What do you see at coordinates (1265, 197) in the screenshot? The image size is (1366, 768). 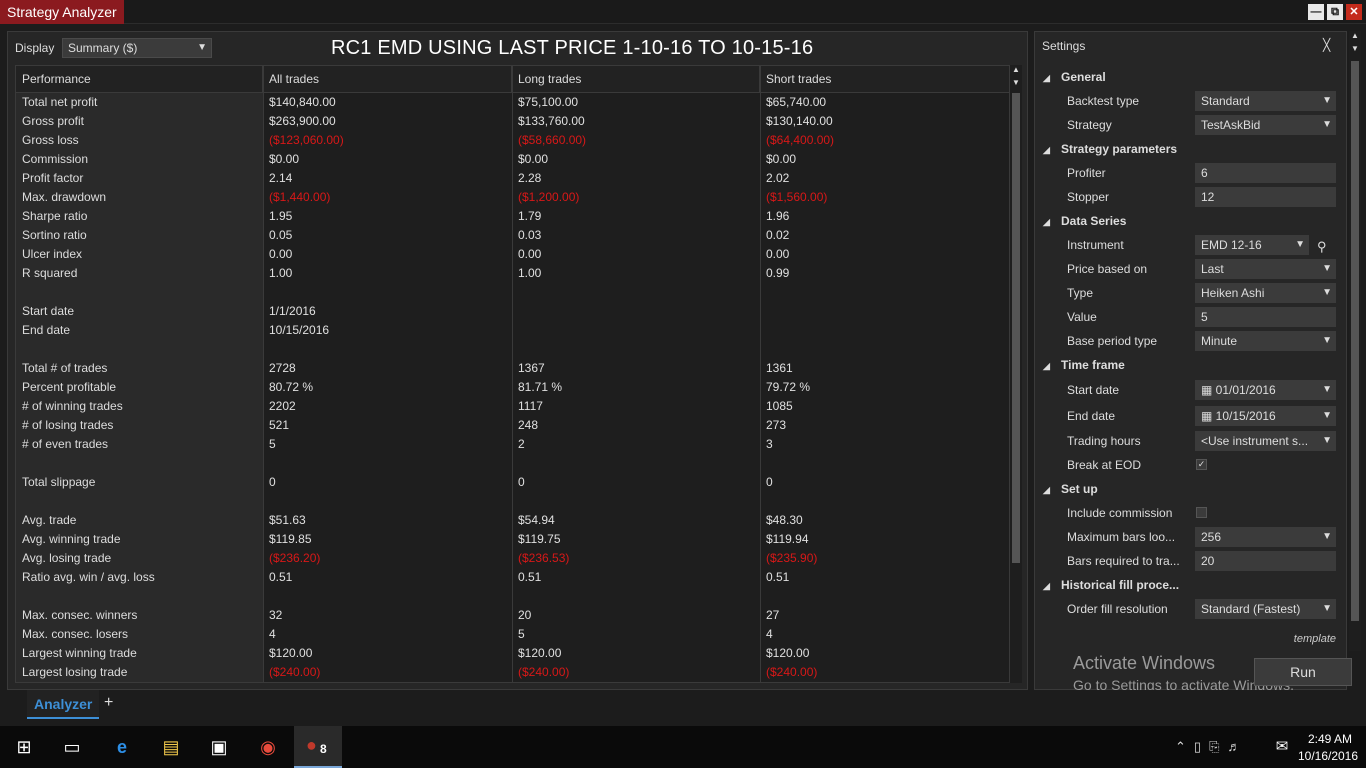 I see `stopper-input: 12` at bounding box center [1265, 197].